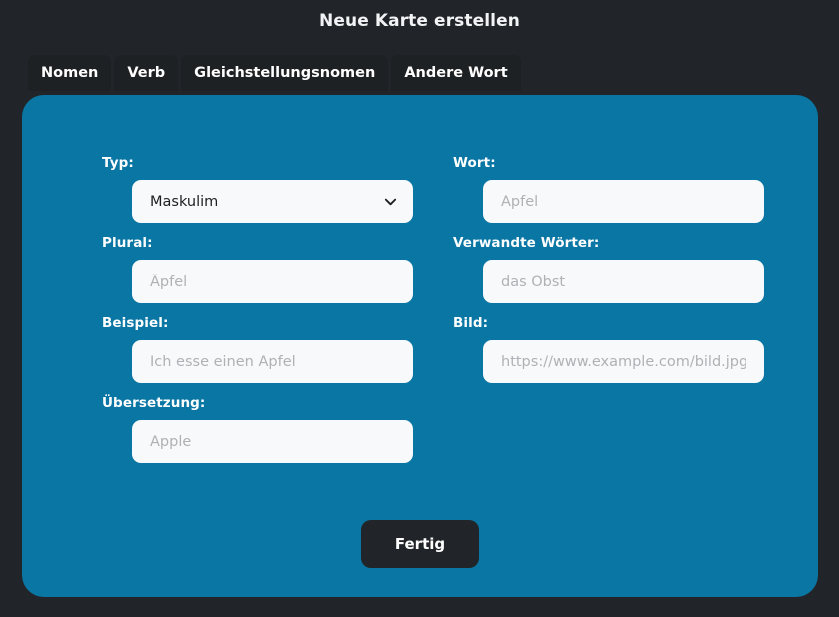 The height and width of the screenshot is (617, 839). I want to click on field-bild: Bild:, so click(592, 349).